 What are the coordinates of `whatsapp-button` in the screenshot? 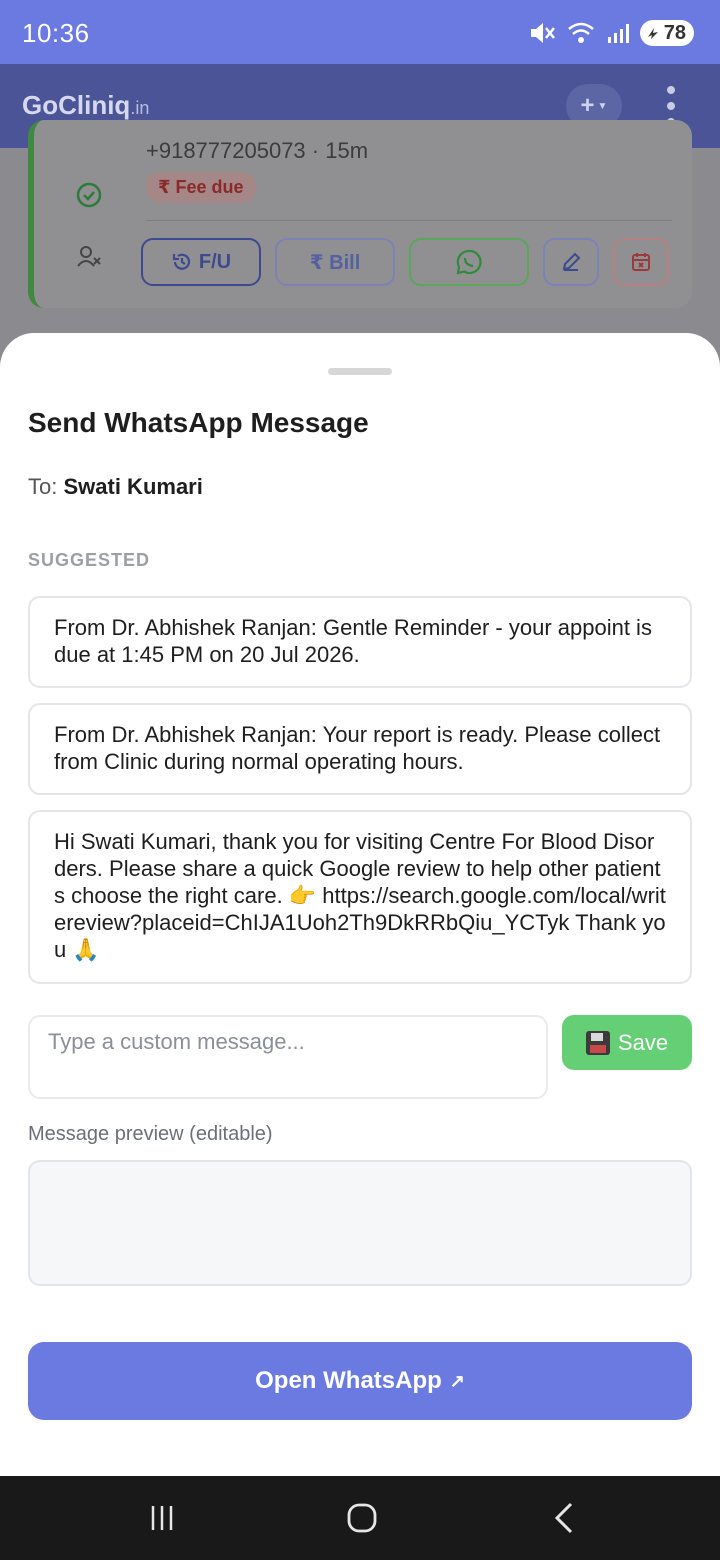 It's located at (469, 262).